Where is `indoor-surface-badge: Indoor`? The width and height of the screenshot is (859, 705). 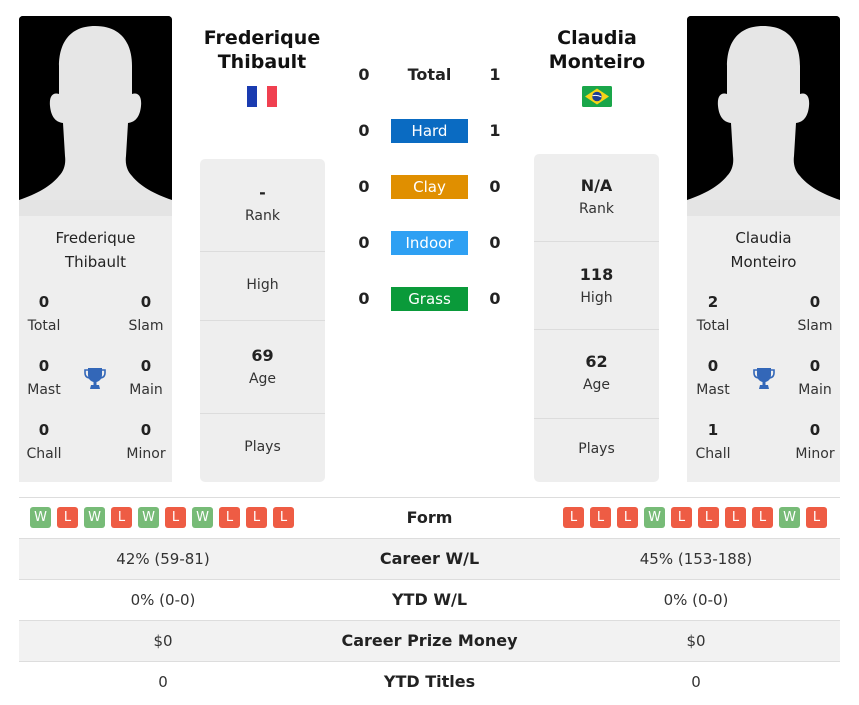 indoor-surface-badge: Indoor is located at coordinates (429, 243).